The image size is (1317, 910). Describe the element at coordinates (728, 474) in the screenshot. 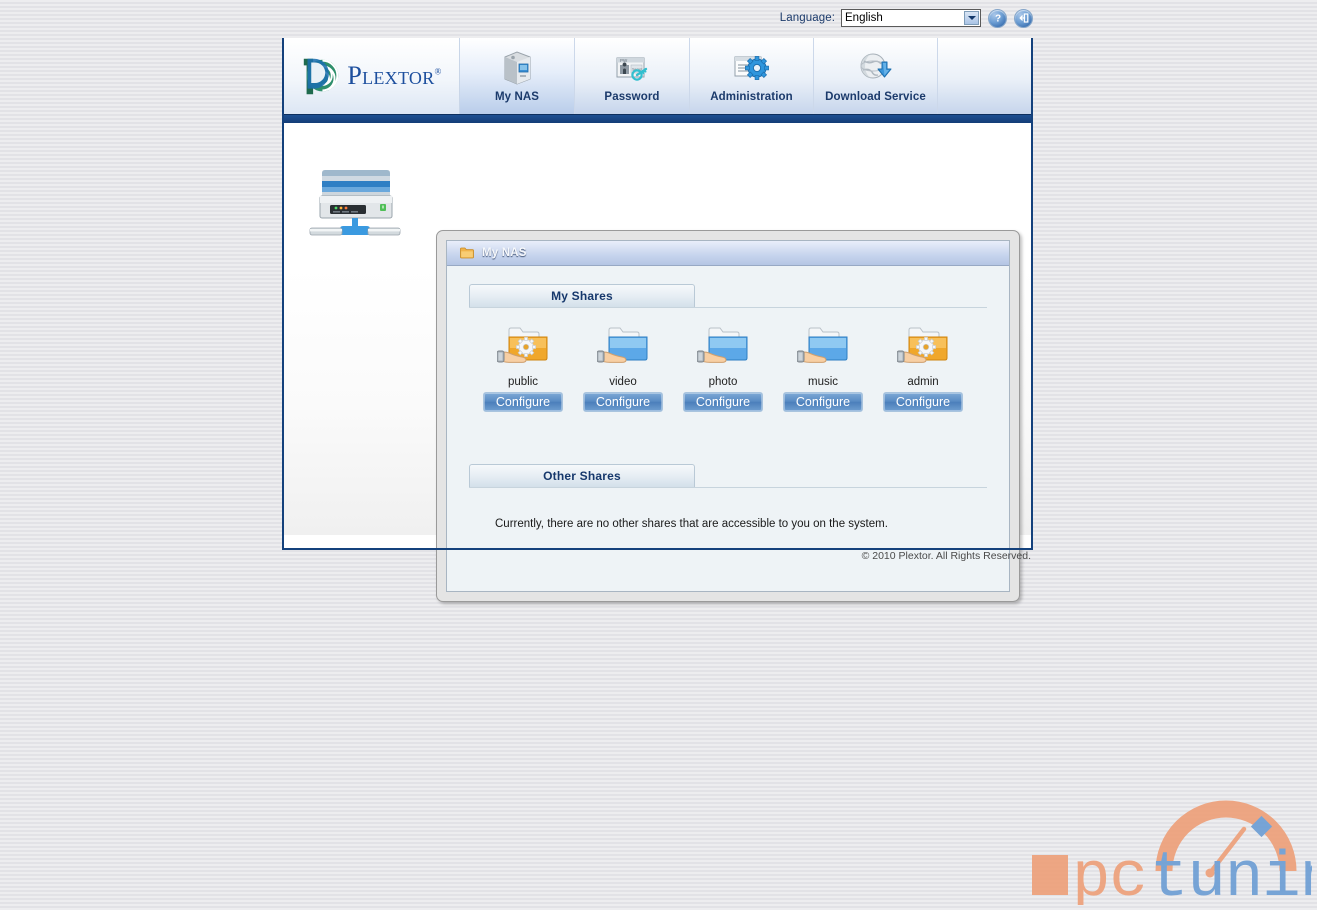

I see `section-other-shares-header: Other Shares` at that location.